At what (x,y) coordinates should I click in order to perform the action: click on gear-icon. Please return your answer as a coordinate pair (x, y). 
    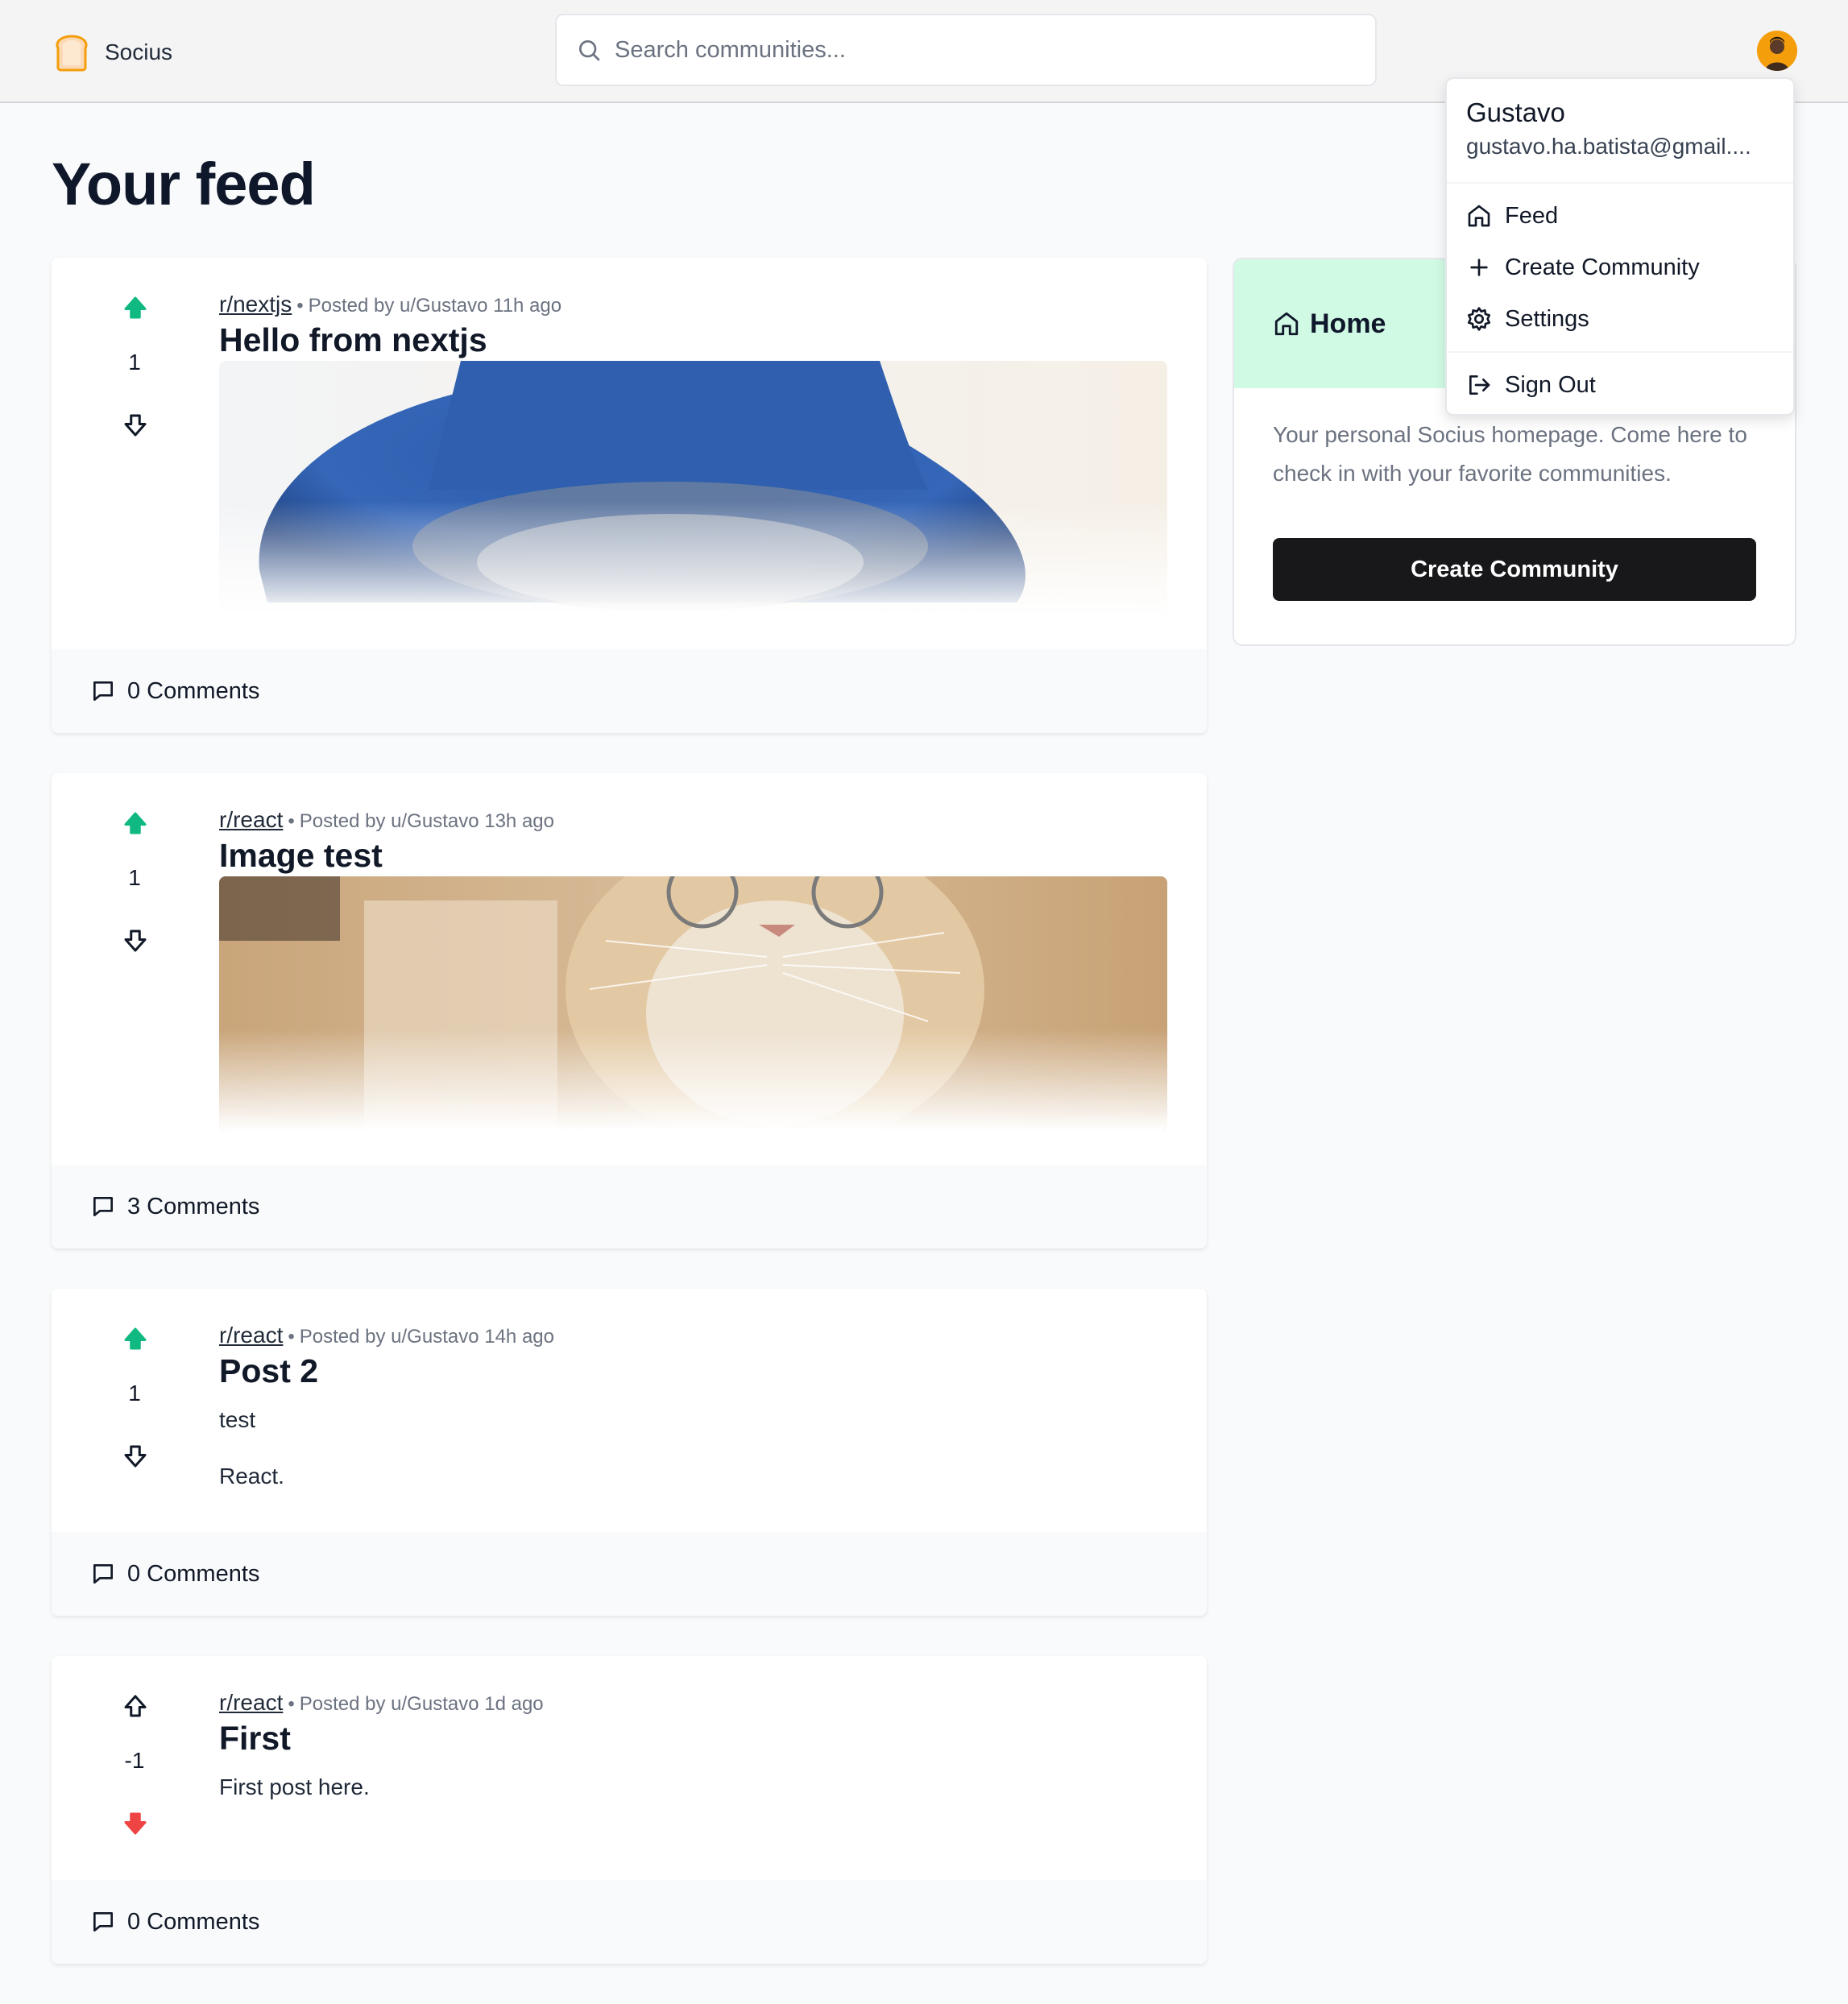
    Looking at the image, I should click on (1479, 319).